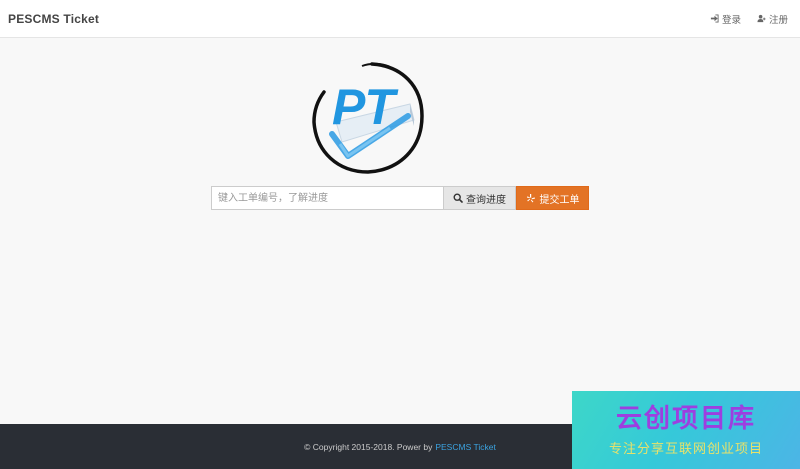  I want to click on register-label: 注册, so click(778, 20).